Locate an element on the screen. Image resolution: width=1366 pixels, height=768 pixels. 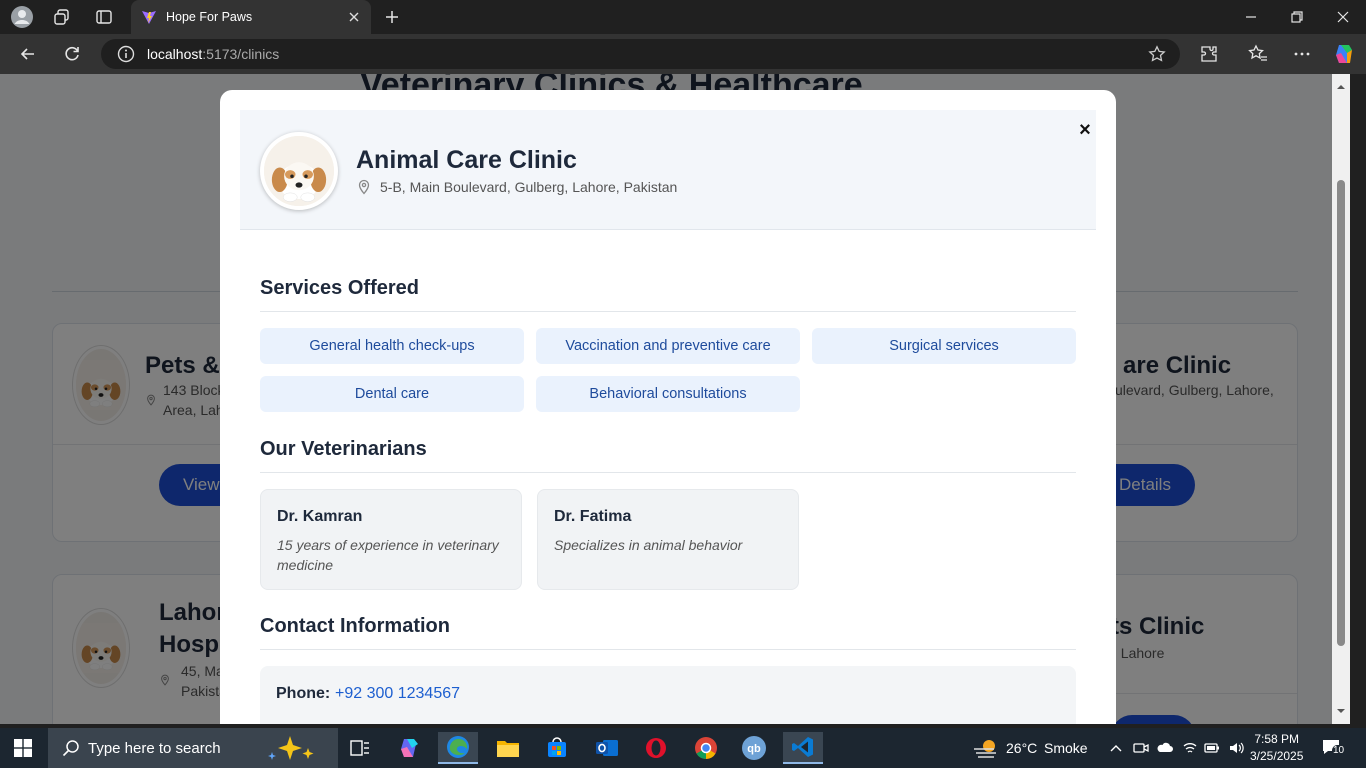
clinic-name: Animal Care Clinic is located at coordinates (466, 160).